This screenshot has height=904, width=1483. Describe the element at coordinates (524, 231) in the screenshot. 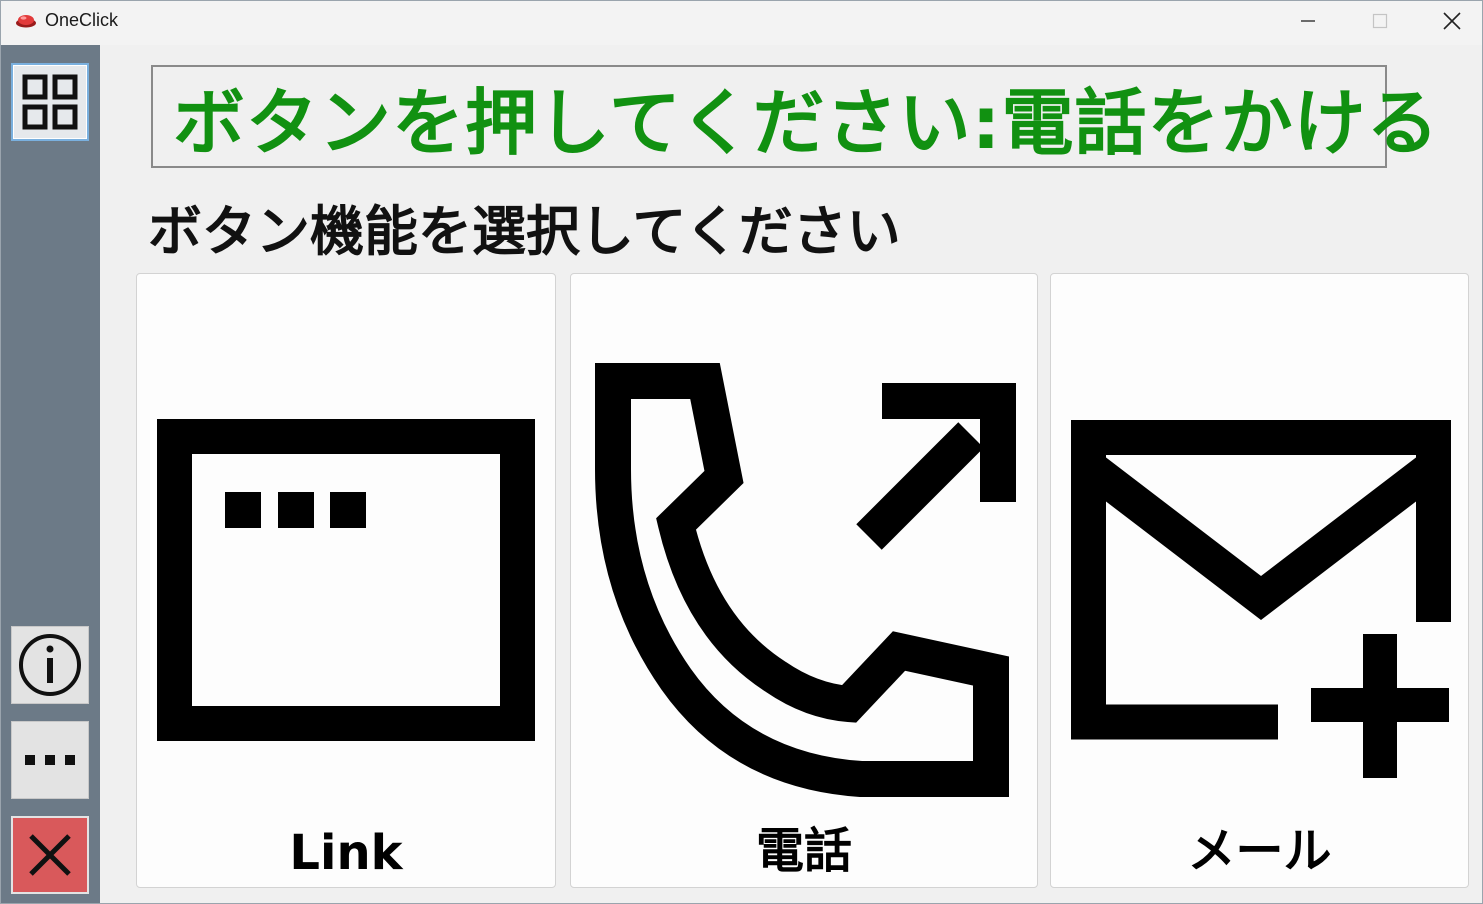

I see `instruction-heading: ボタン機能を選択してください` at that location.